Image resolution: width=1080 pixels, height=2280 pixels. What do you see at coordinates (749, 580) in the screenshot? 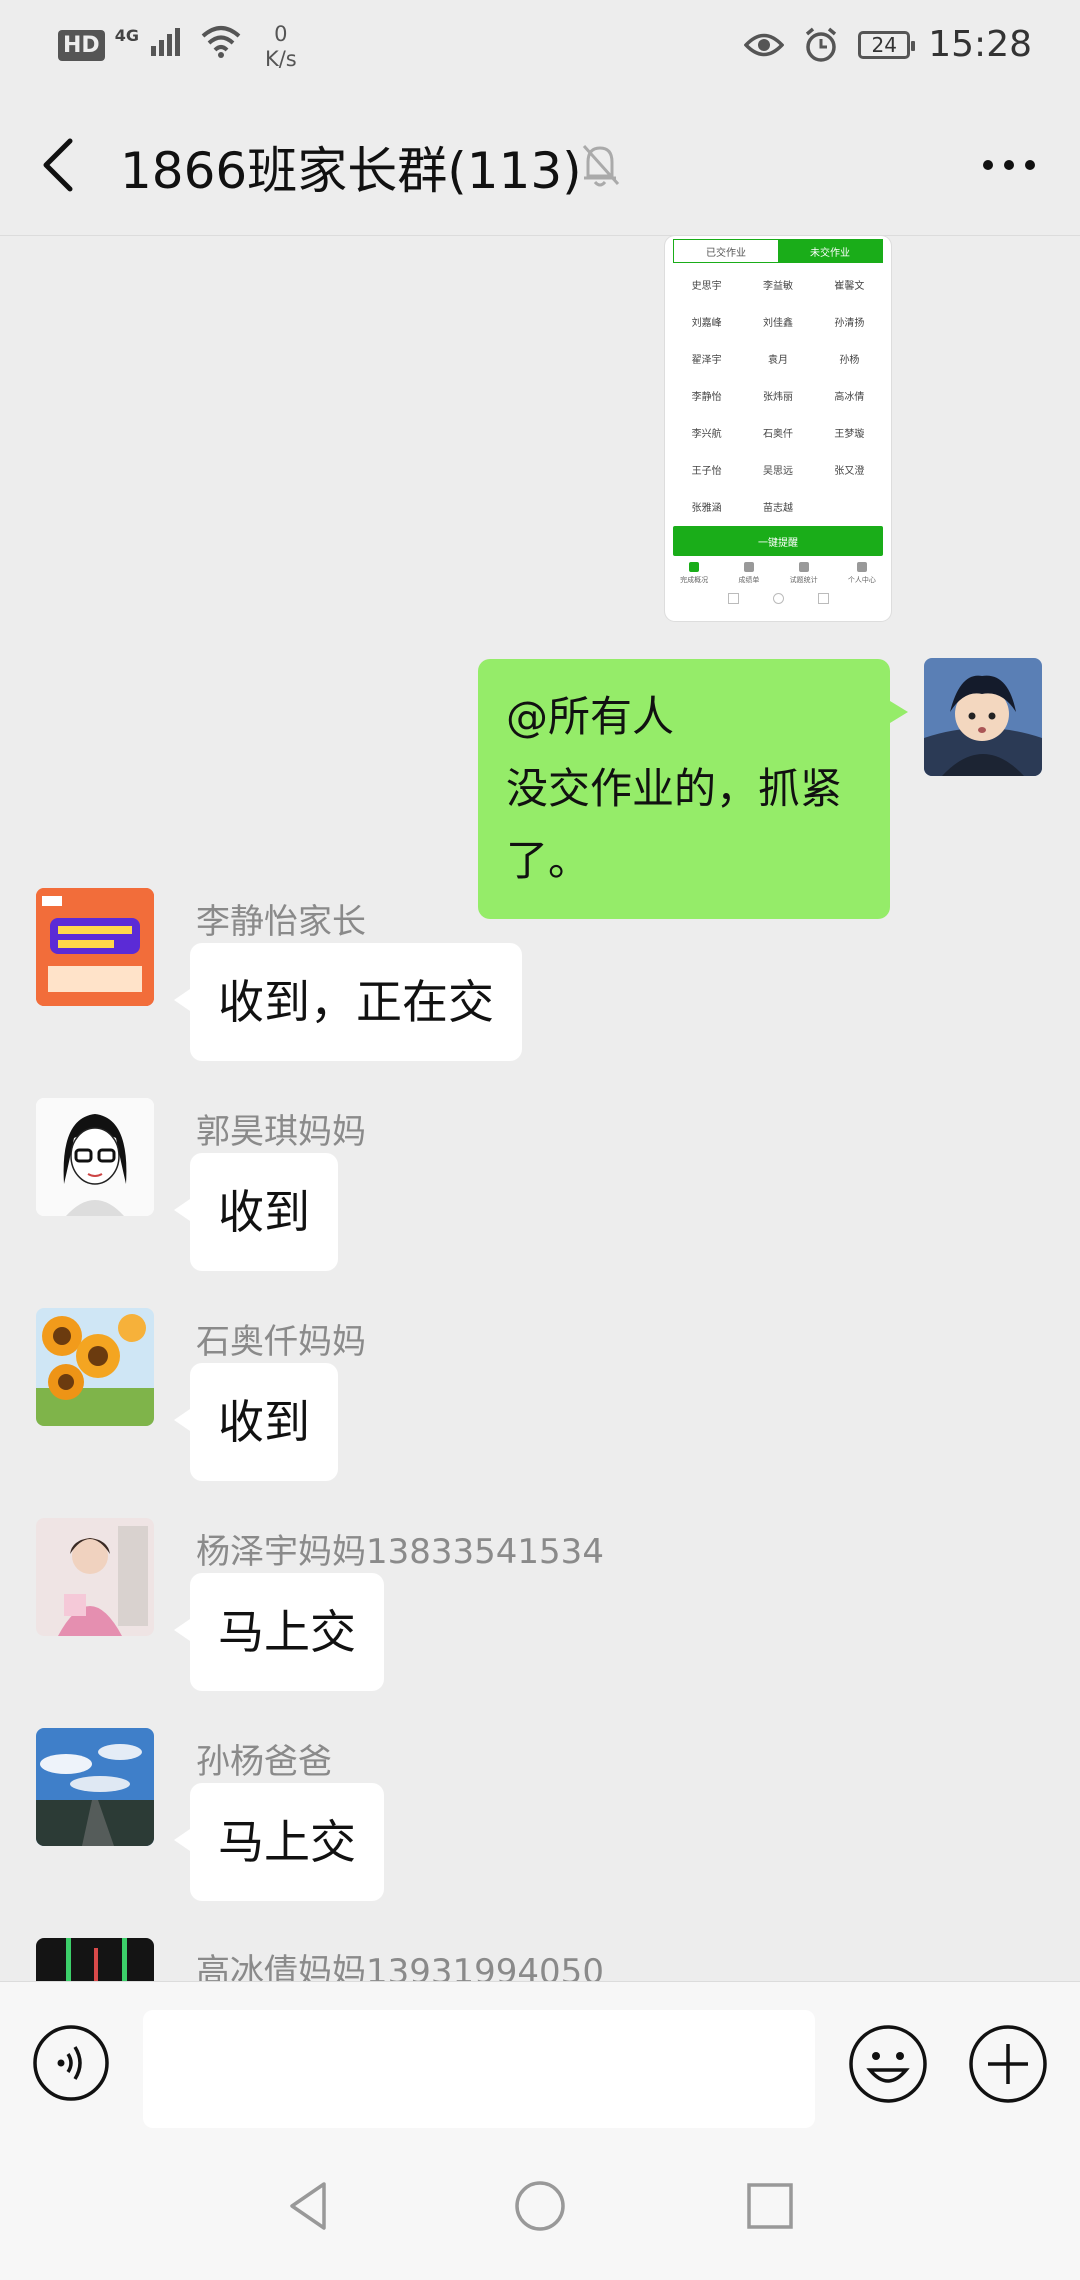
I see `nav-label: 成绩单` at bounding box center [749, 580].